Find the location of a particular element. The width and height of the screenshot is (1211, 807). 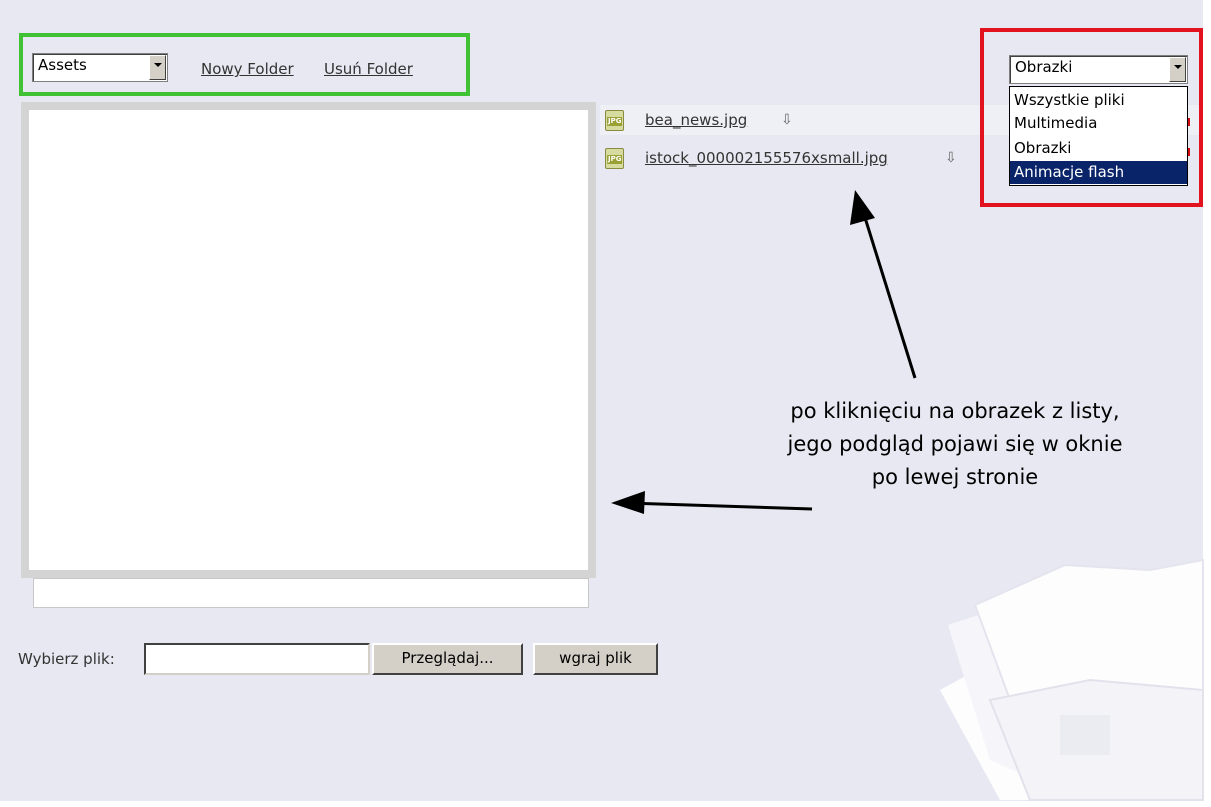

upload-file-button: wgraj plik is located at coordinates (595, 659).